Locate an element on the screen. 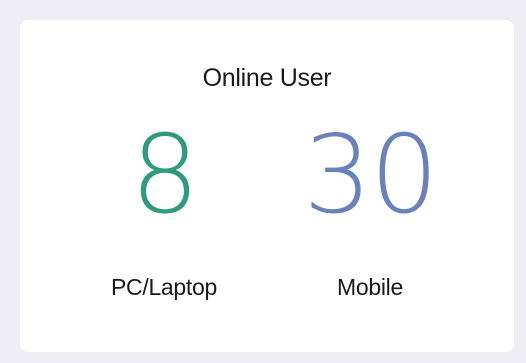 The image size is (526, 363). card-title: Online User is located at coordinates (267, 78).